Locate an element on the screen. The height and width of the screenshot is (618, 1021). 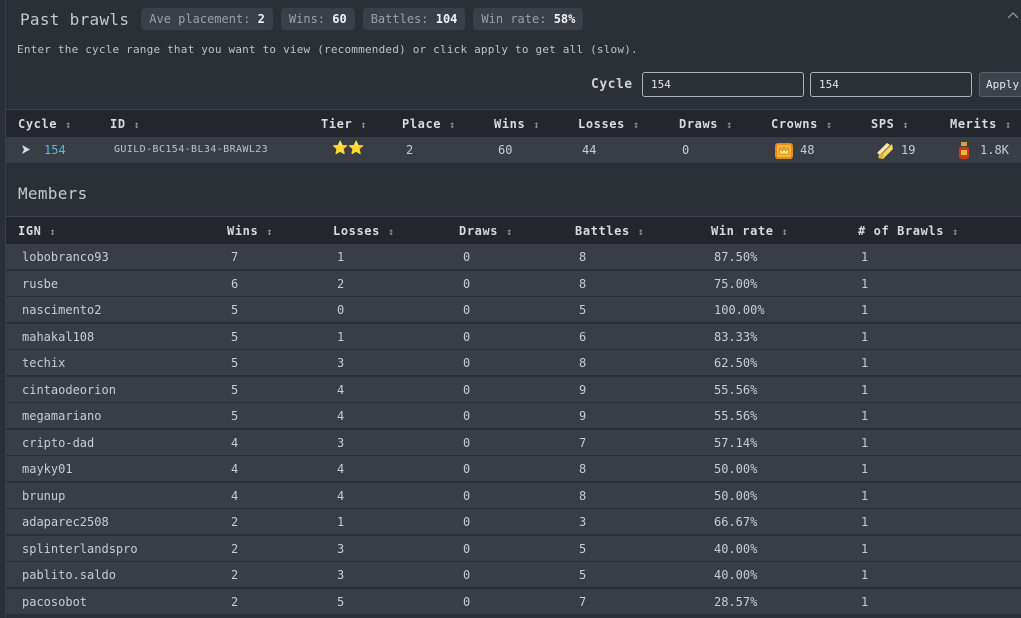
col-merits-header: Merits ↕ is located at coordinates (981, 124).